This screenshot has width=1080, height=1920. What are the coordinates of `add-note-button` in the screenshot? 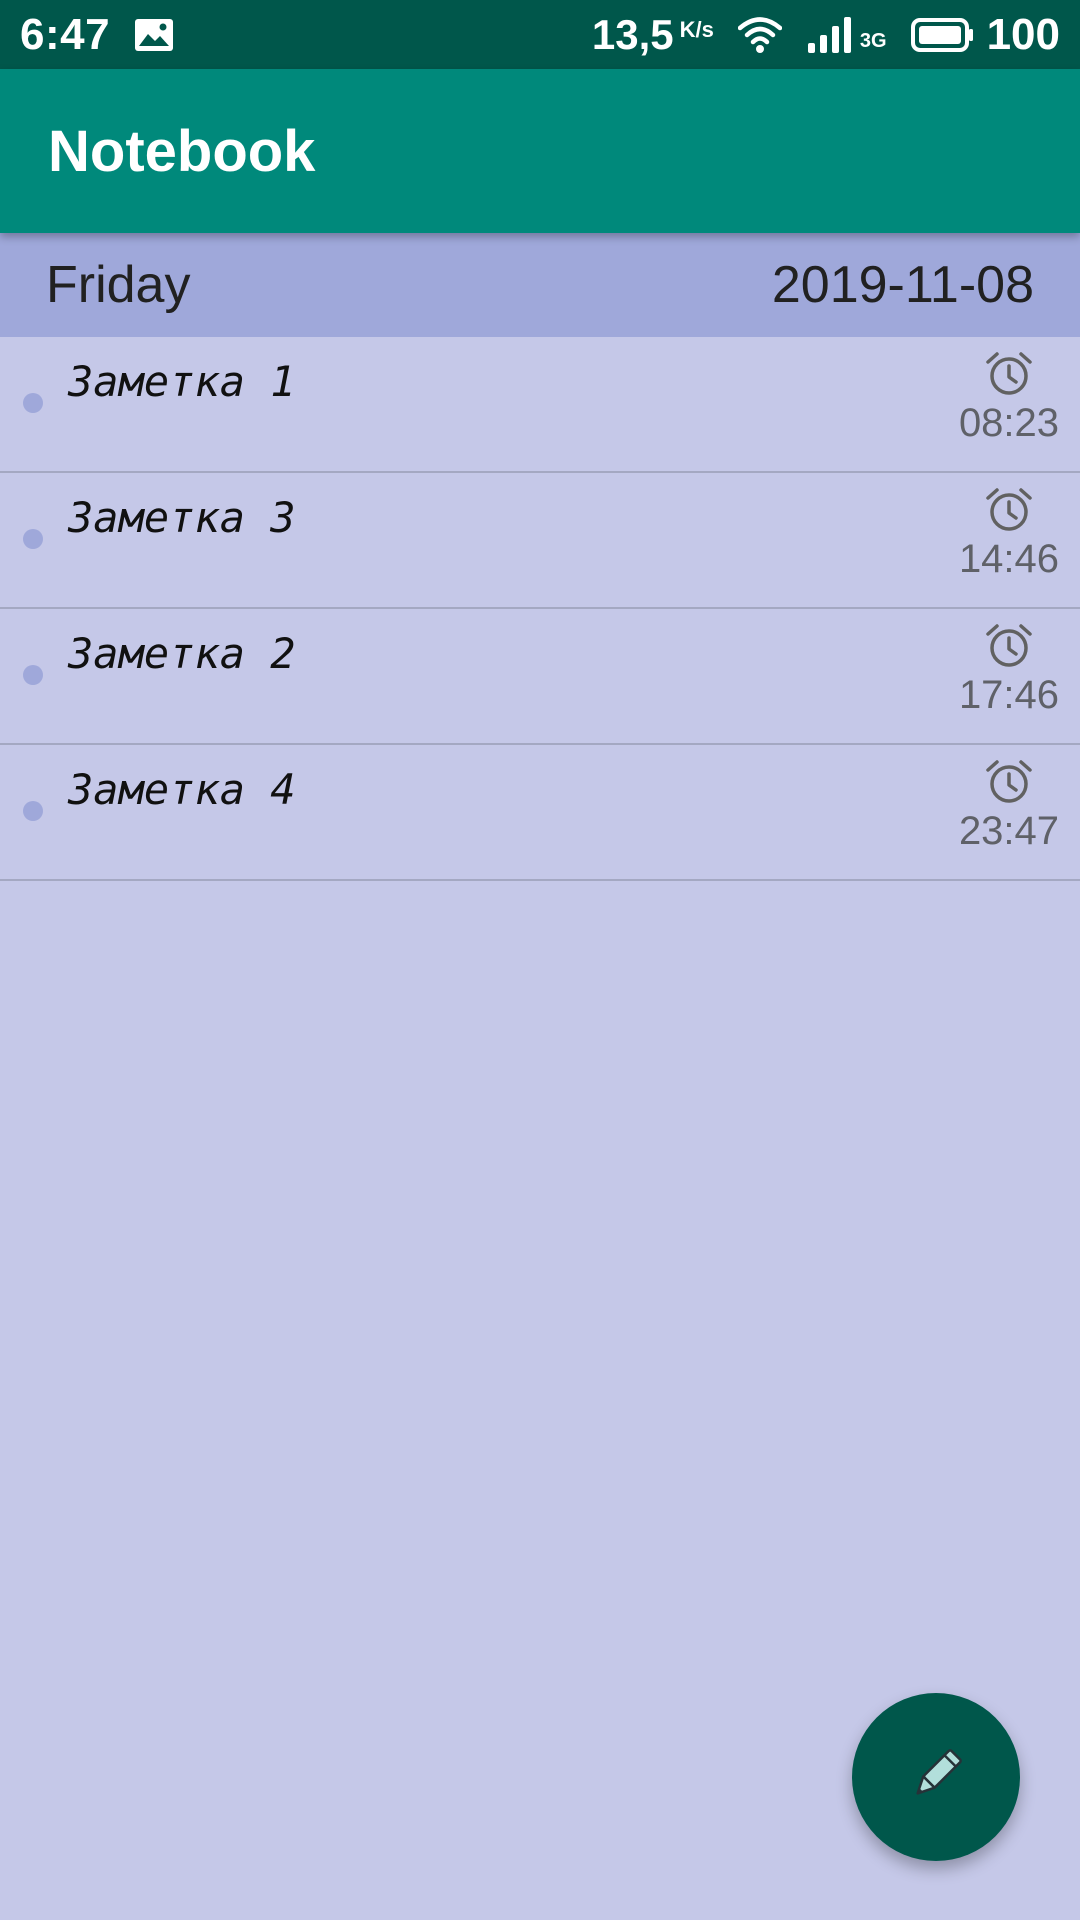 It's located at (936, 1777).